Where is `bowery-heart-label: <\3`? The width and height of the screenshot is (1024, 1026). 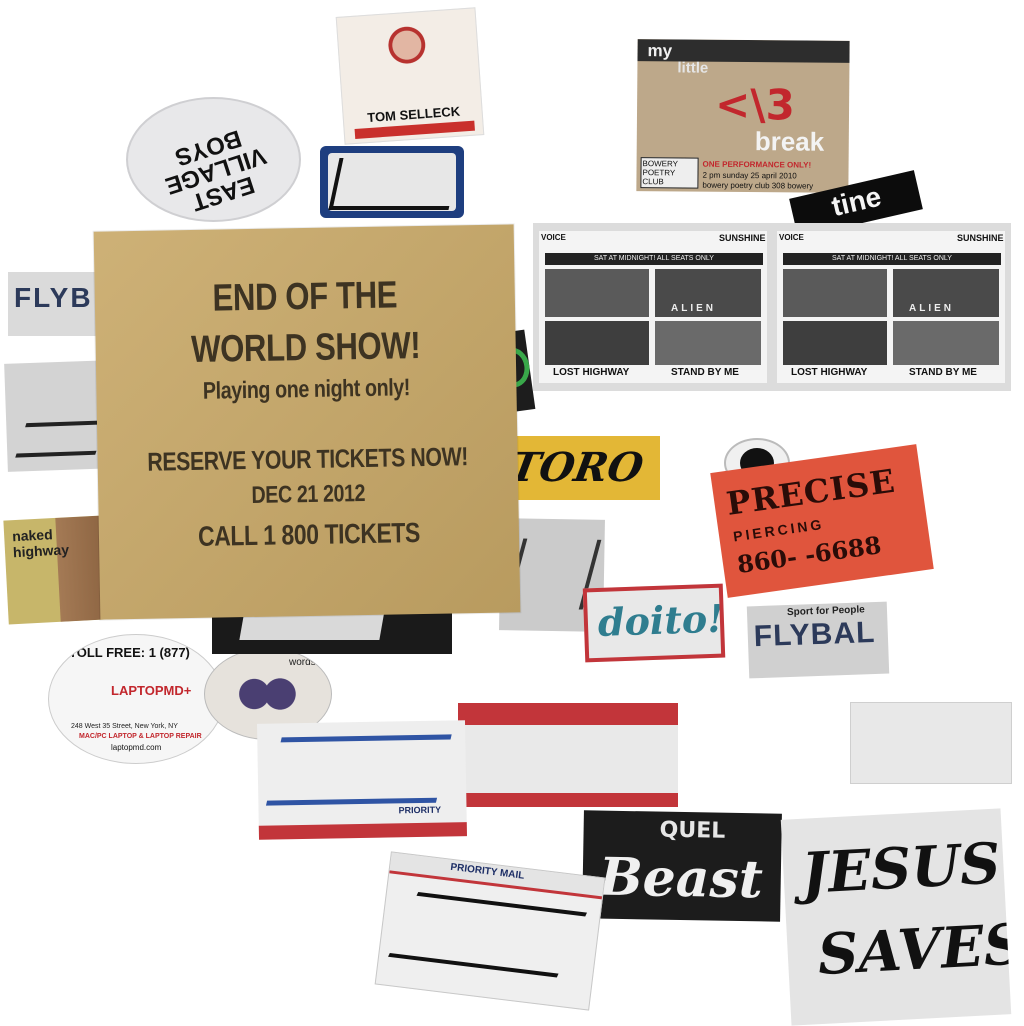 bowery-heart-label: <\3 is located at coordinates (755, 104).